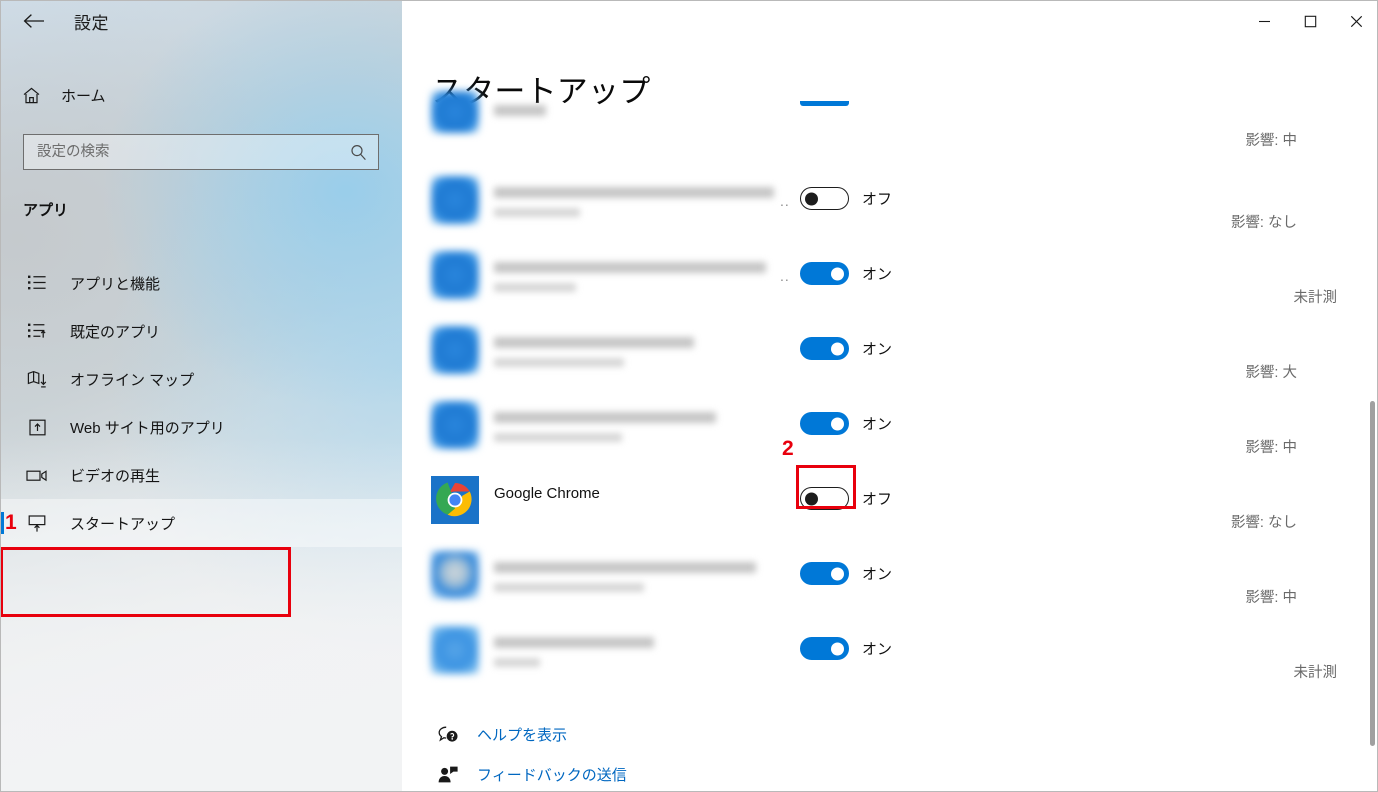 The image size is (1378, 792). I want to click on sidebar-item-video-playback: ビデオの再生, so click(201, 475).